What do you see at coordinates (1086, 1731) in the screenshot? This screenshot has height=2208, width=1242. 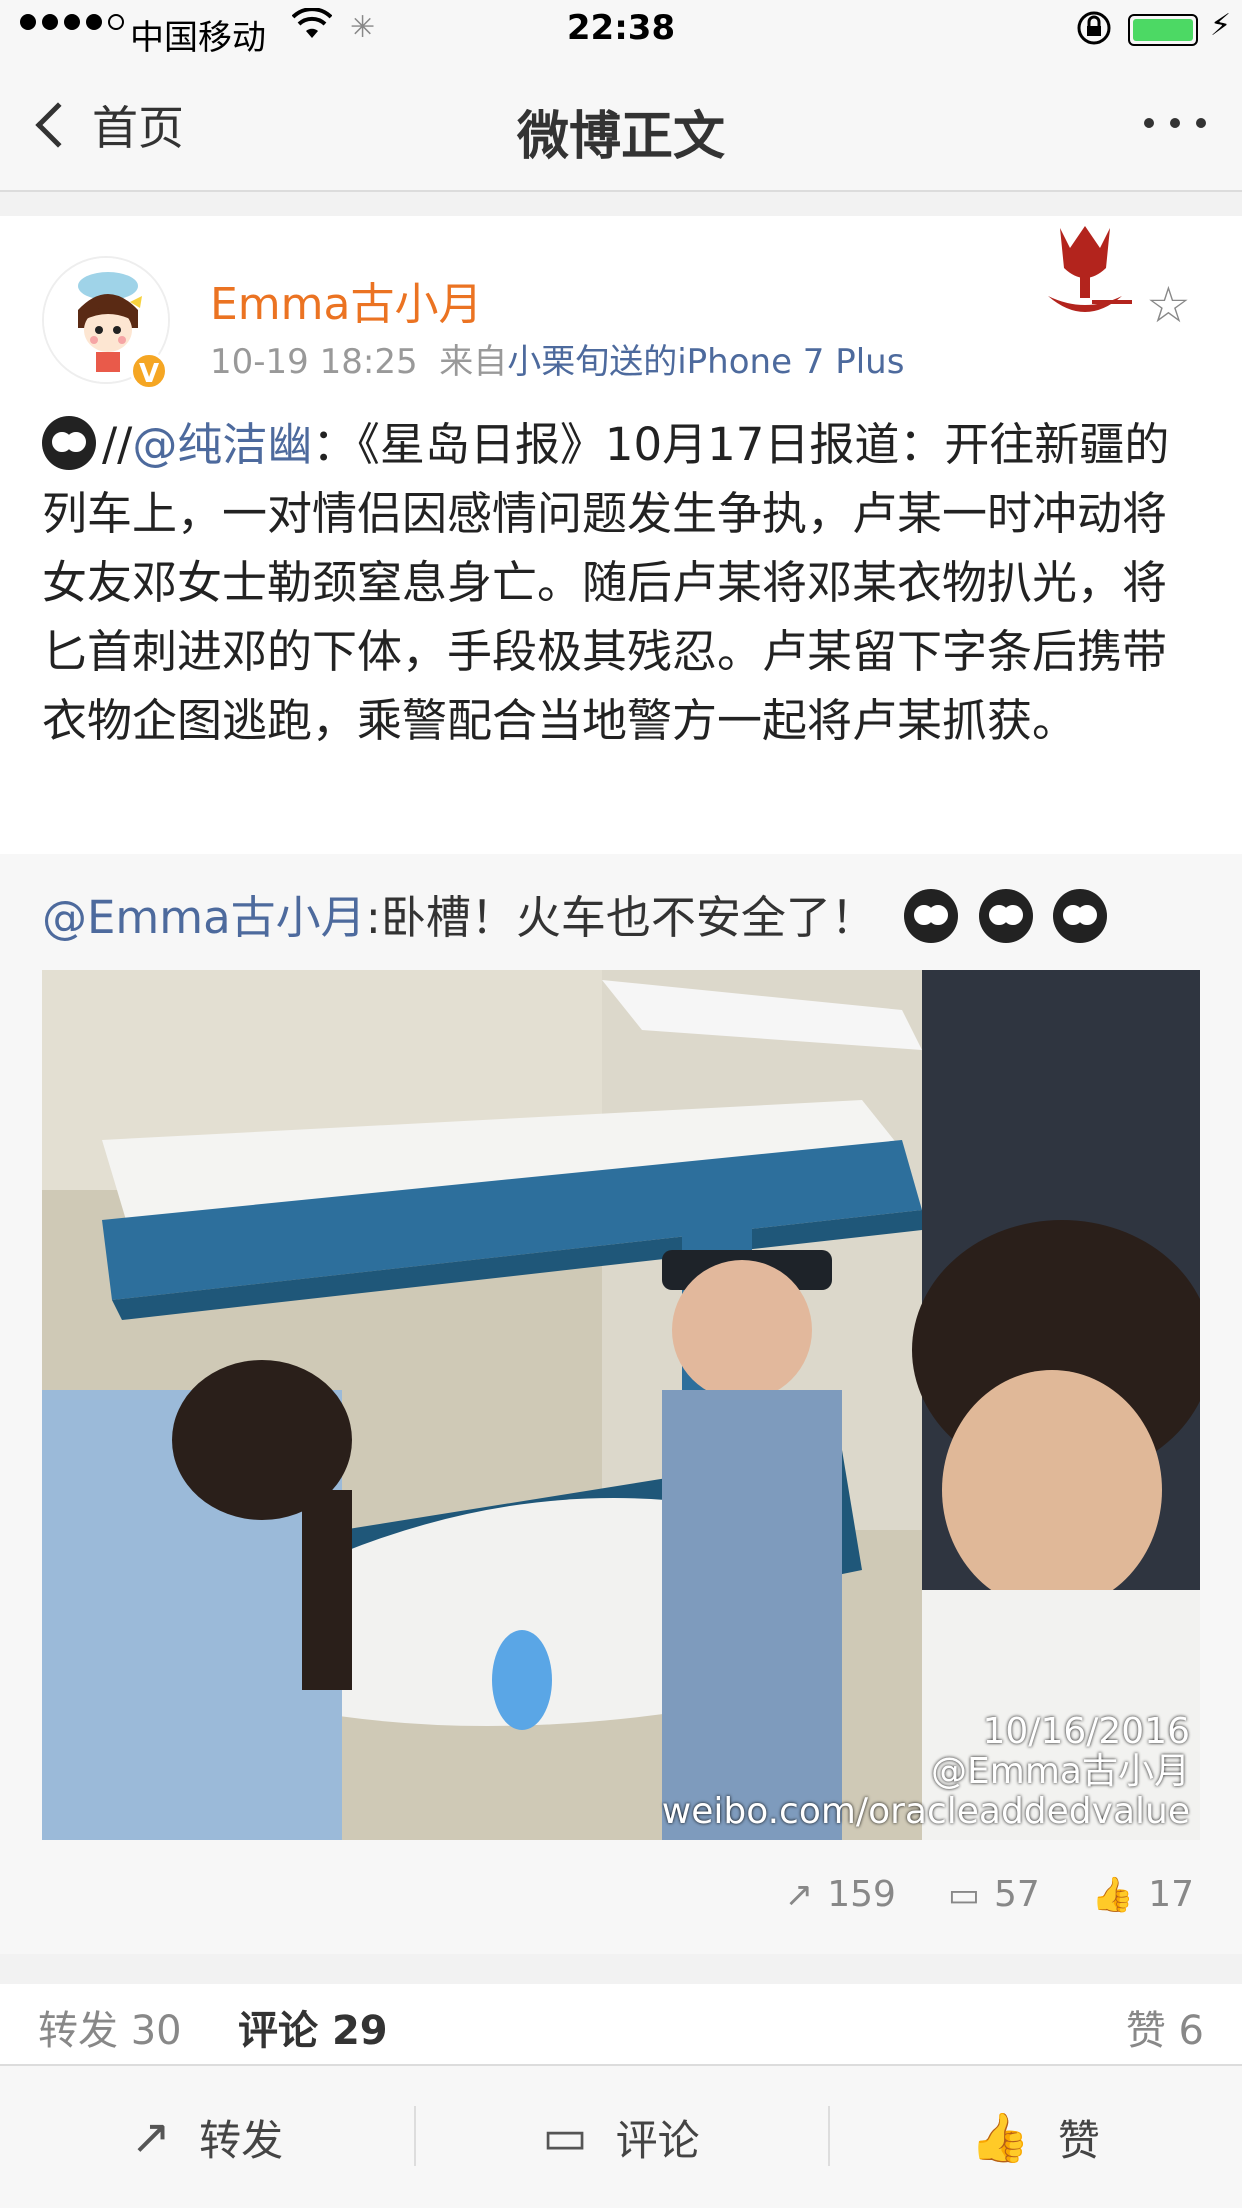 I see `watermark-date: 10/16/2016` at bounding box center [1086, 1731].